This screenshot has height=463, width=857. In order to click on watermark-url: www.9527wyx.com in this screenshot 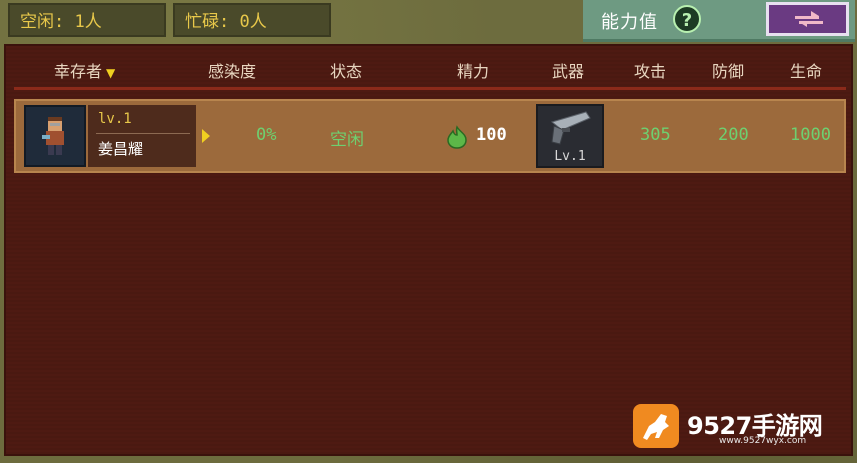, I will do `click(763, 441)`.